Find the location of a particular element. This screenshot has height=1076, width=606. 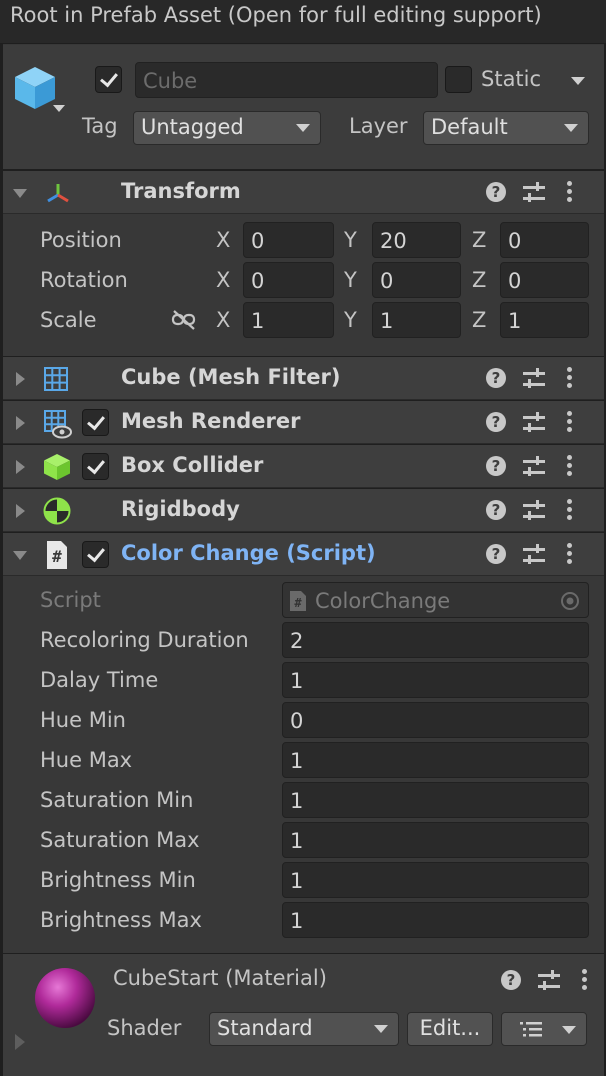

brightness-max-field: 1 is located at coordinates (435, 920).